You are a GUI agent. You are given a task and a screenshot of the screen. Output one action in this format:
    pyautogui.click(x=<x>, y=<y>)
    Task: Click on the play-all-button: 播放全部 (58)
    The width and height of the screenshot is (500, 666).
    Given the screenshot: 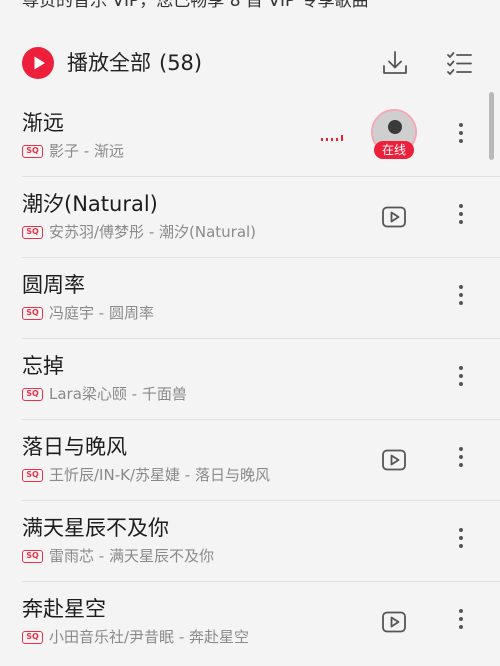 What is the action you would take?
    pyautogui.click(x=134, y=63)
    